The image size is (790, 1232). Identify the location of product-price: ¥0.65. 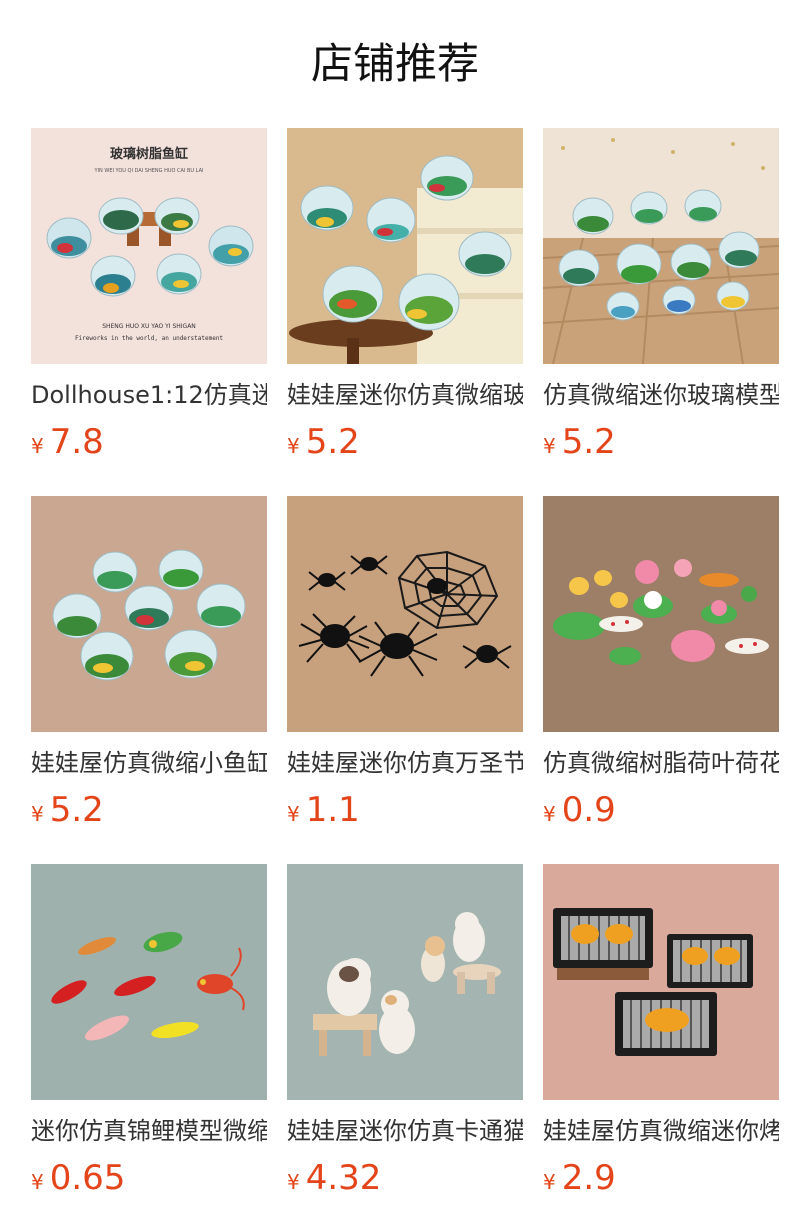
(149, 1178).